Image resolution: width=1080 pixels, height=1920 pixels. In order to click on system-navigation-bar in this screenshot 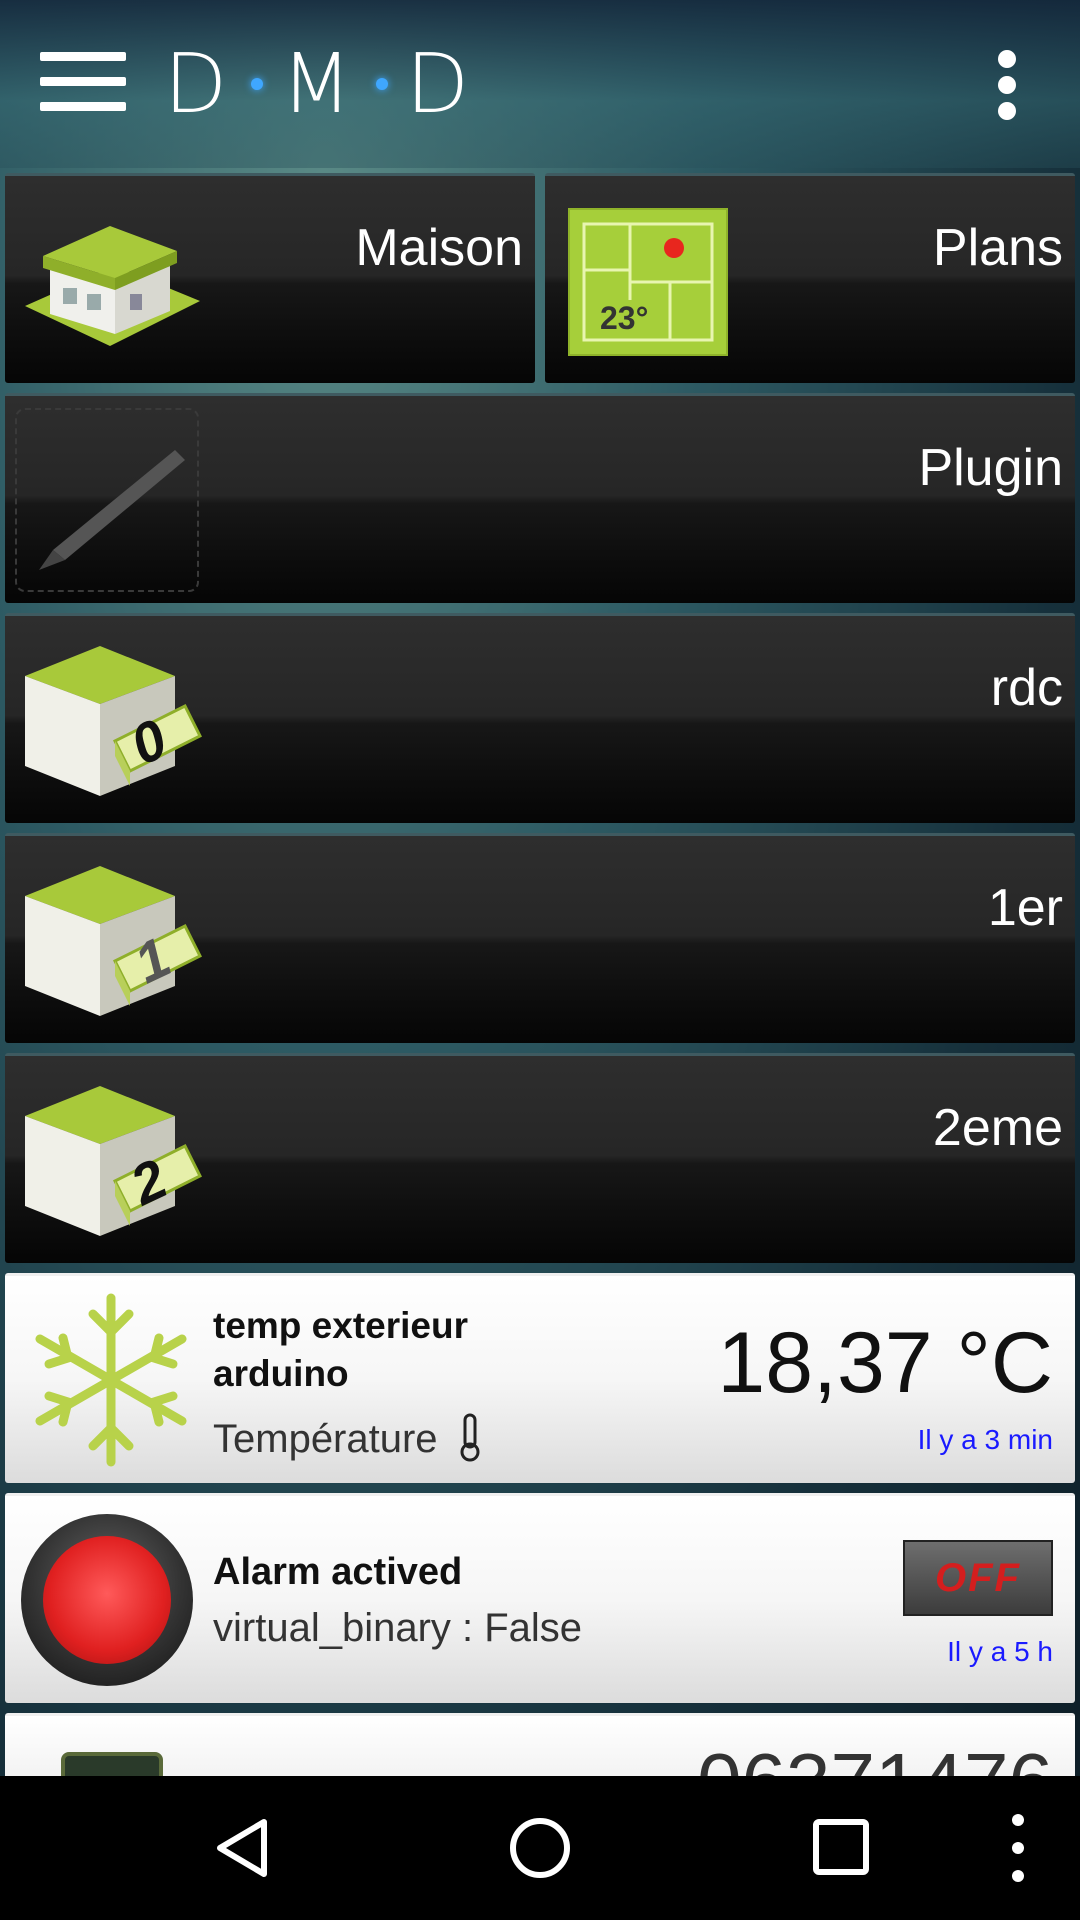, I will do `click(540, 1848)`.